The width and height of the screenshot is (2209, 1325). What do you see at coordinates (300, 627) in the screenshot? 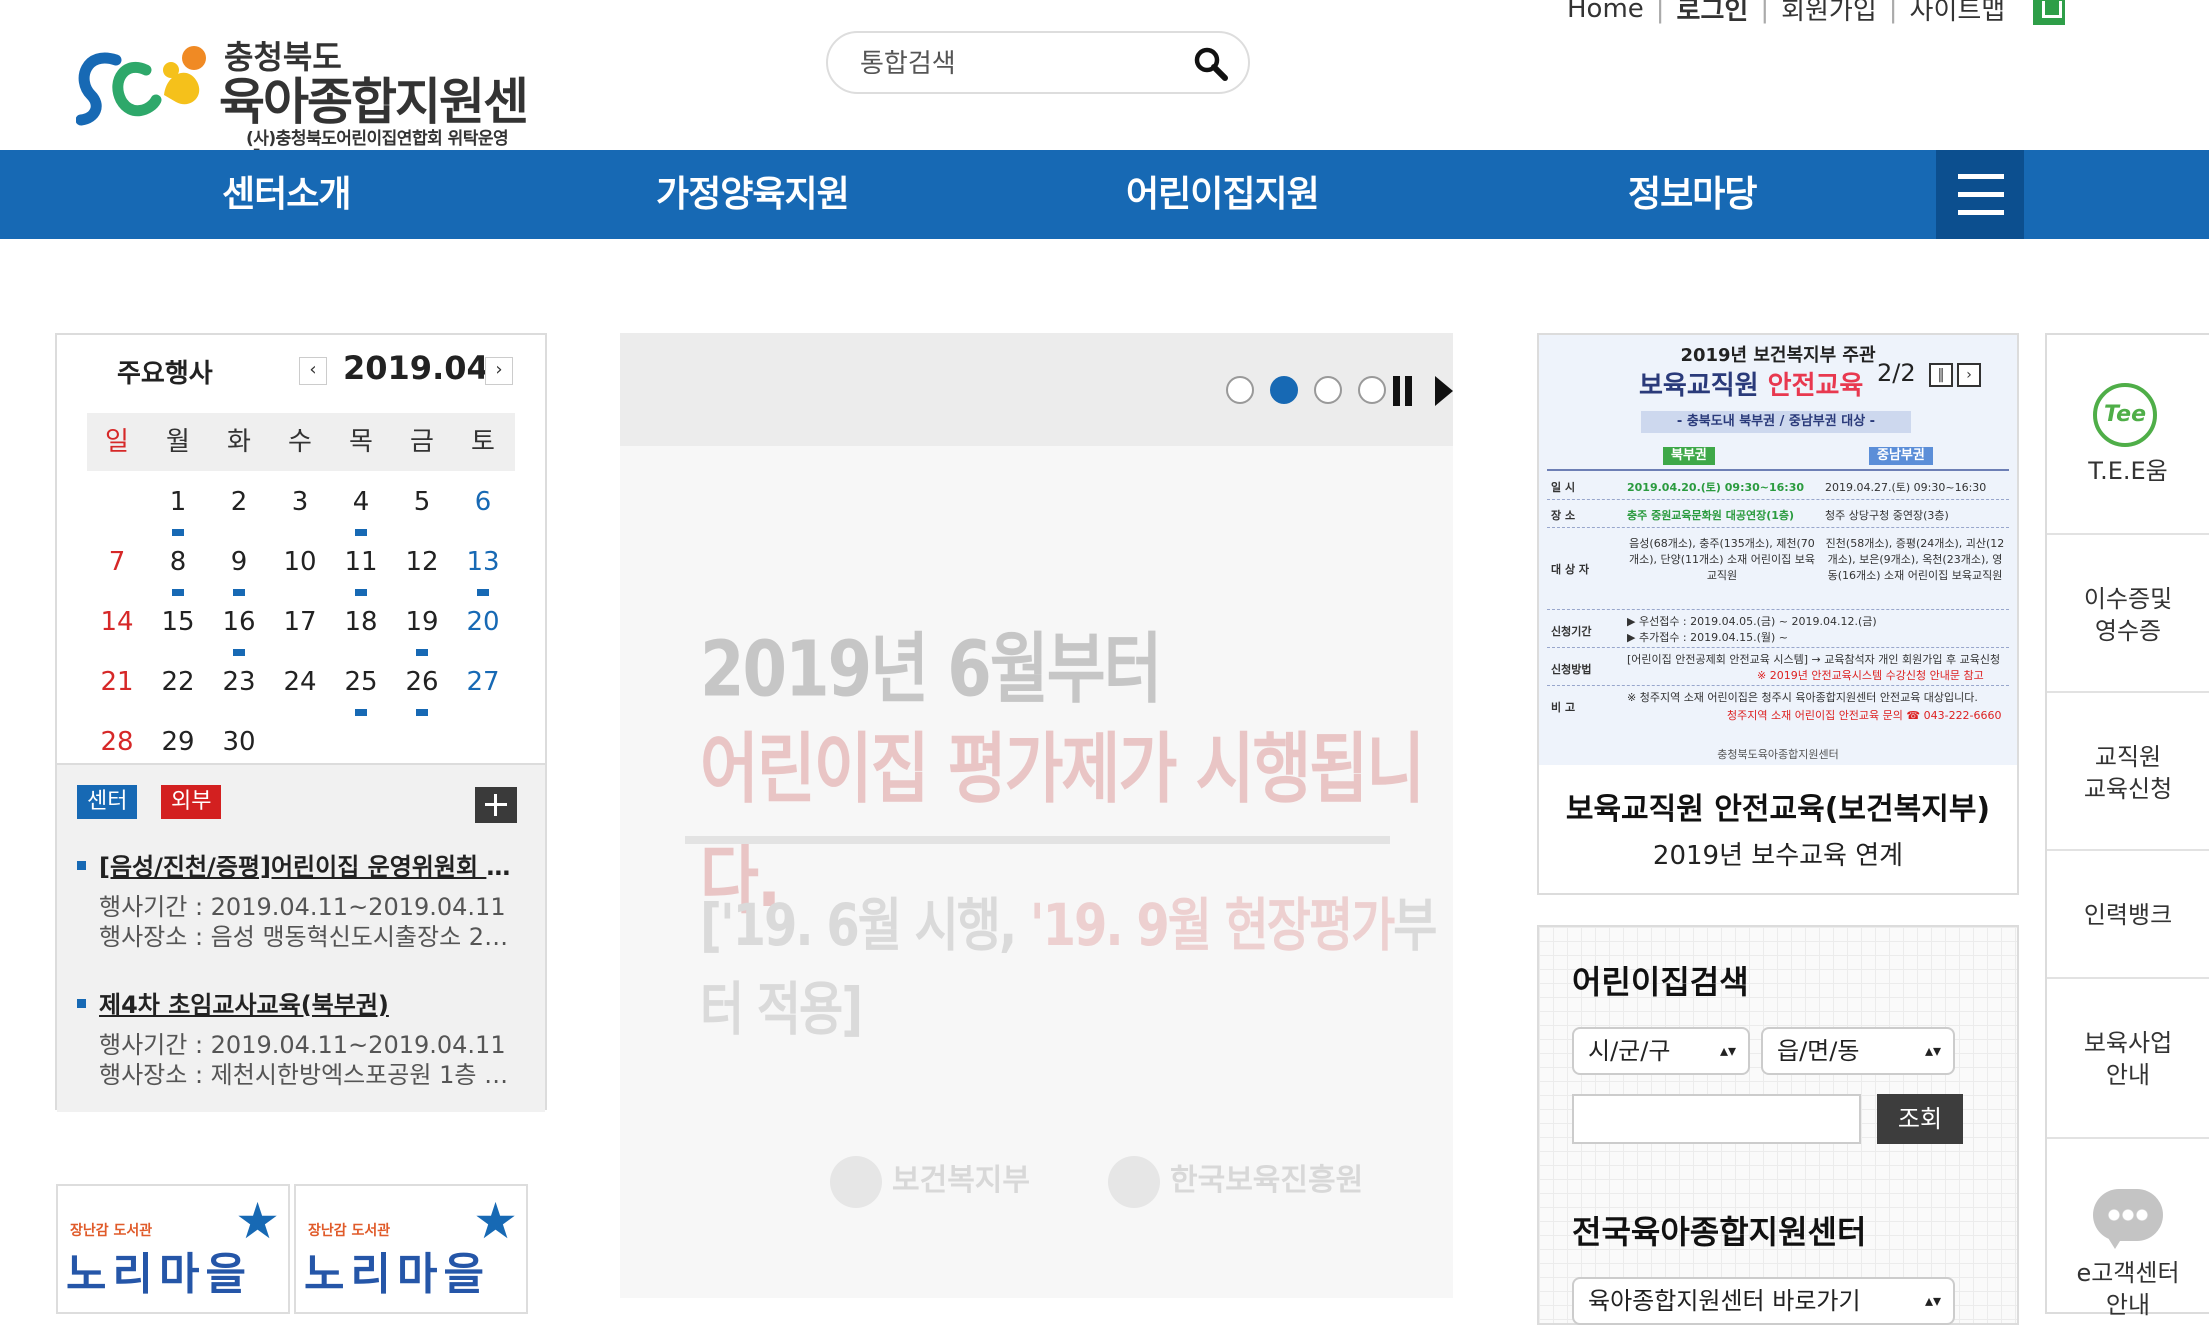
I see `calendar-day: 17` at bounding box center [300, 627].